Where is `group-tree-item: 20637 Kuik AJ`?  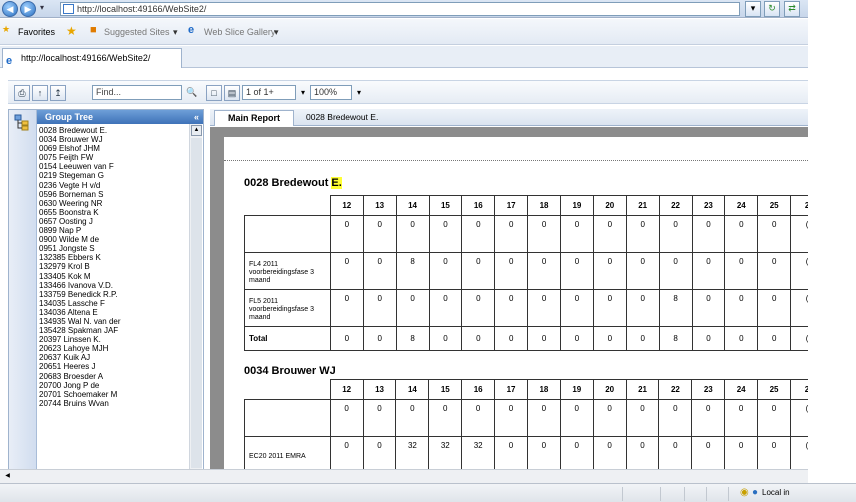 group-tree-item: 20637 Kuik AJ is located at coordinates (114, 357).